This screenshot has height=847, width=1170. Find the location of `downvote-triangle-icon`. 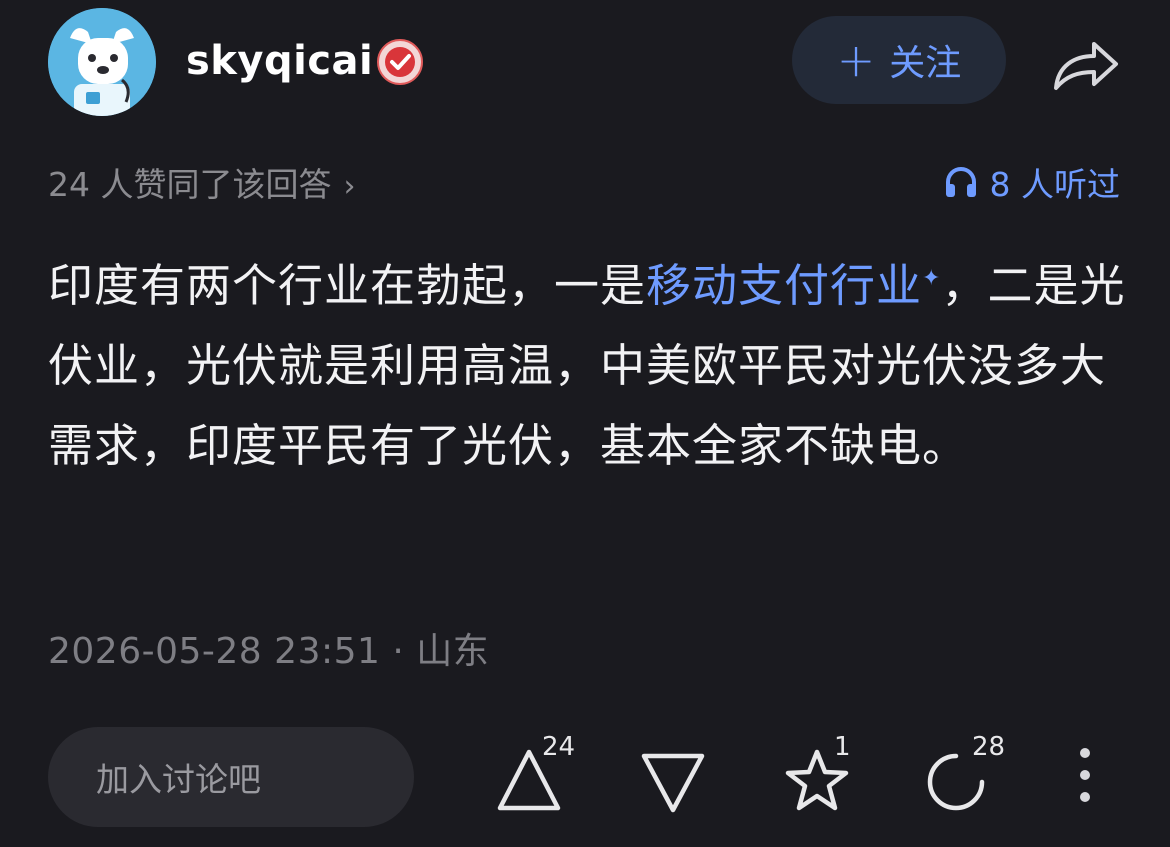

downvote-triangle-icon is located at coordinates (673, 783).